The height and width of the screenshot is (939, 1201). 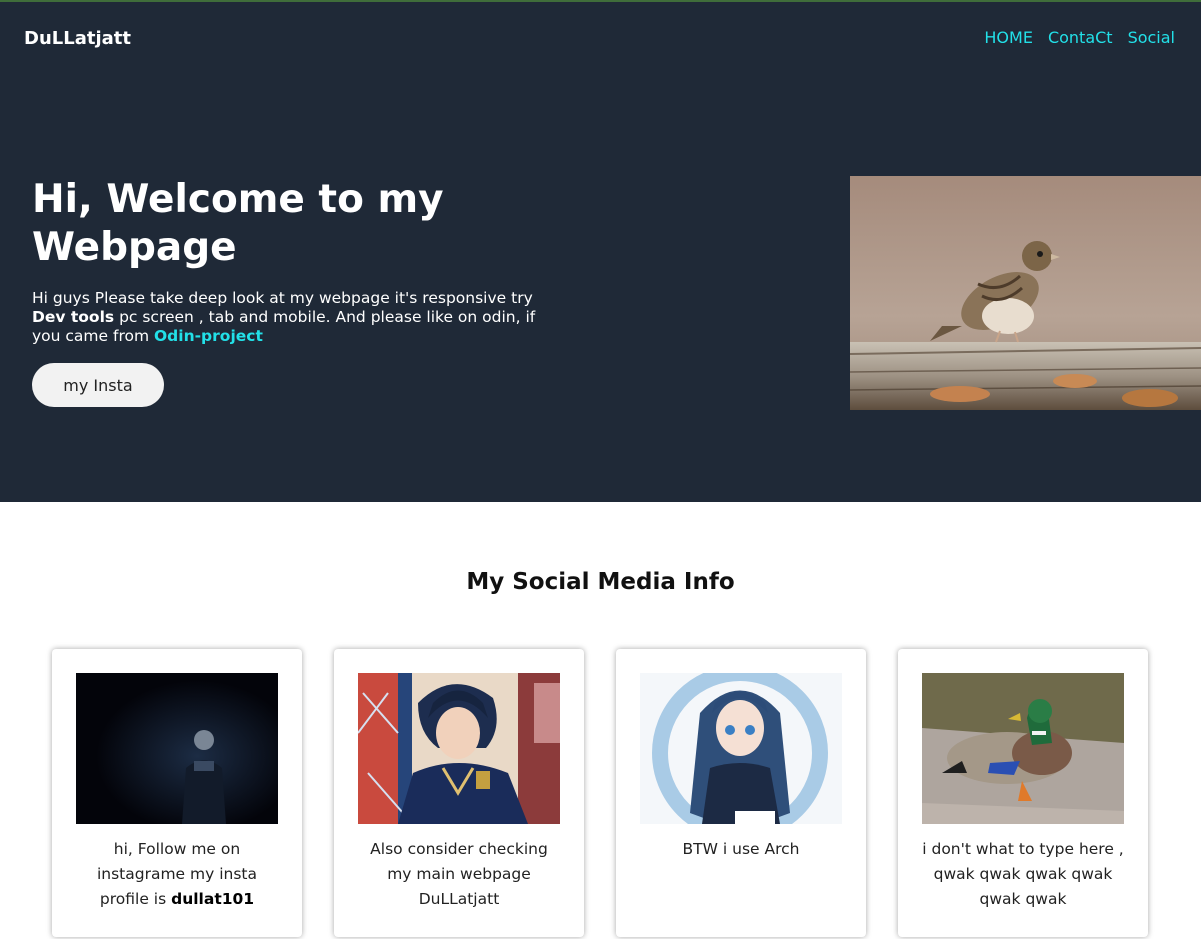 What do you see at coordinates (1008, 37) in the screenshot?
I see `nav-home-link: HOME` at bounding box center [1008, 37].